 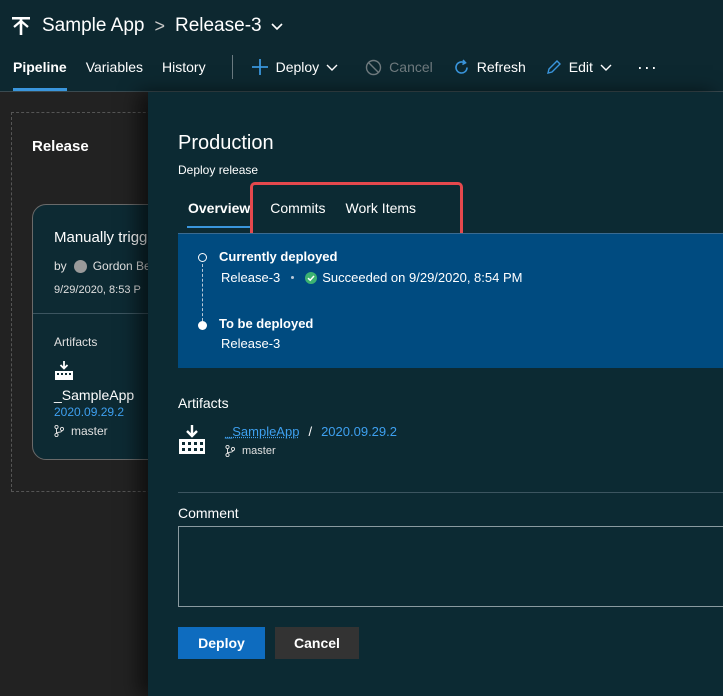 I want to click on deploy-button-label: Deploy, so click(x=297, y=67).